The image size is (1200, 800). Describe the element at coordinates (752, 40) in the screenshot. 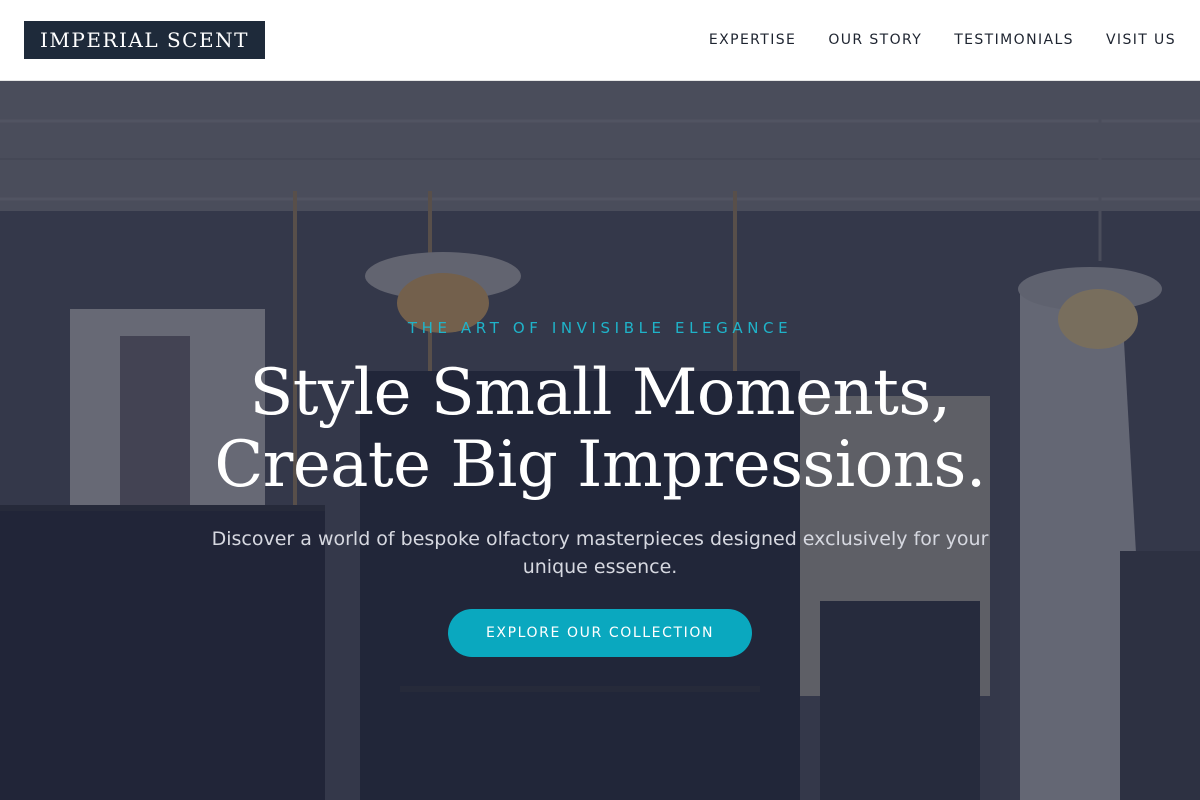

I see `nav-link-expertise: EXPERTISE` at that location.